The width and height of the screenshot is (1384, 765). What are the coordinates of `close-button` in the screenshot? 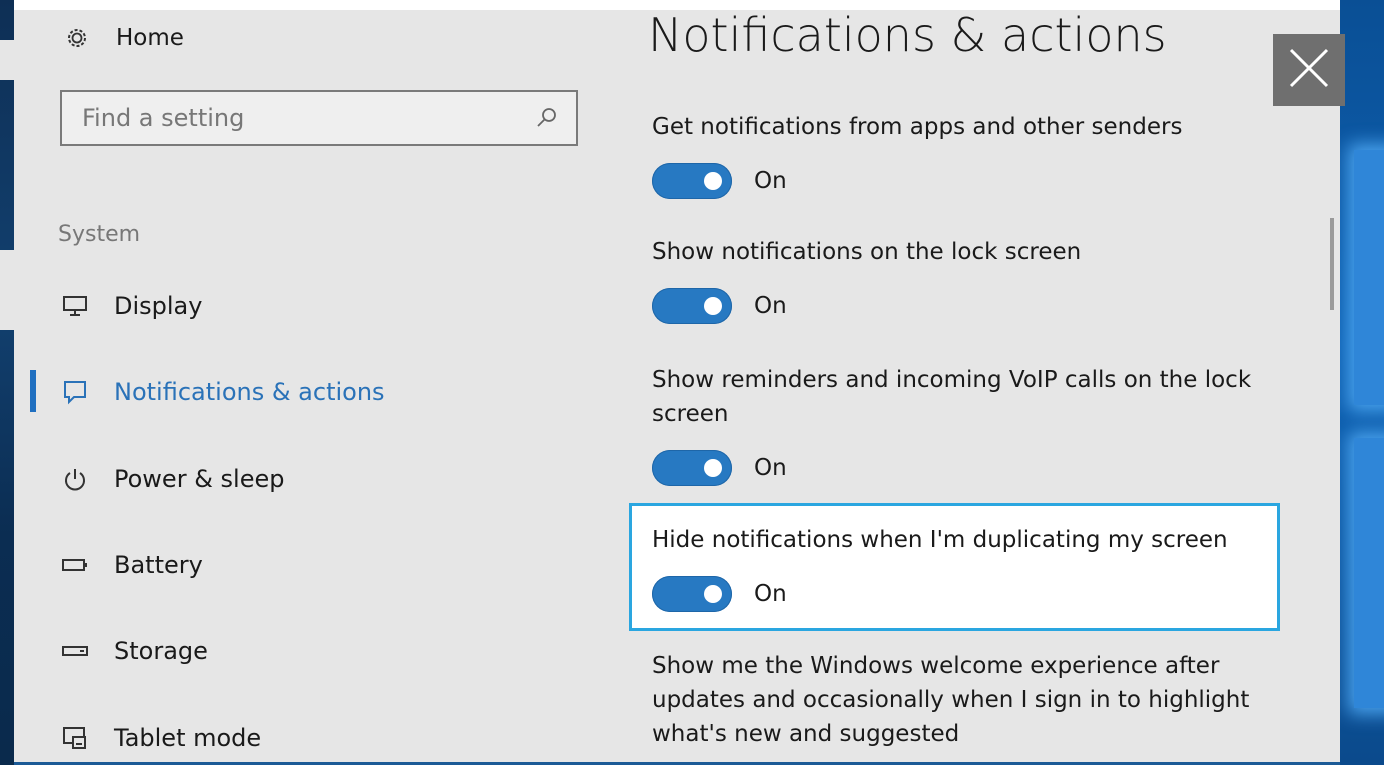 It's located at (1309, 70).